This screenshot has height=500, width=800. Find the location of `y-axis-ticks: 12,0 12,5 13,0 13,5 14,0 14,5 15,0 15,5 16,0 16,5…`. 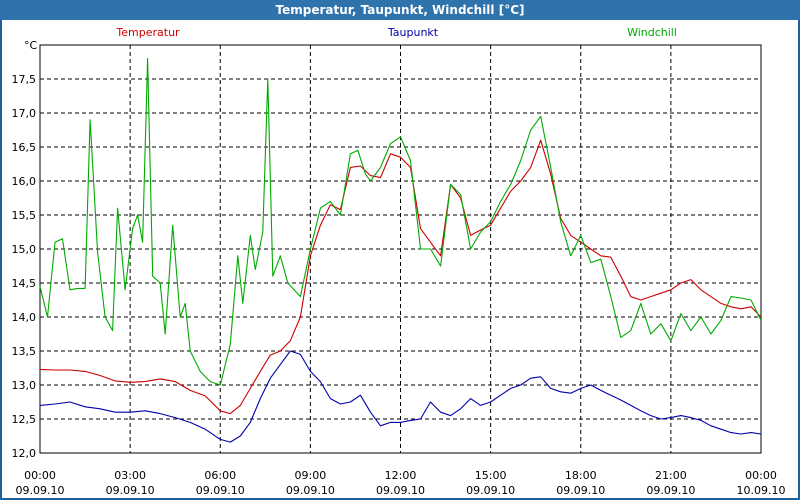

y-axis-ticks: 12,0 12,5 13,0 13,5 14,0 14,5 15,0 15,5 16,0 16,5… is located at coordinates (24, 266).